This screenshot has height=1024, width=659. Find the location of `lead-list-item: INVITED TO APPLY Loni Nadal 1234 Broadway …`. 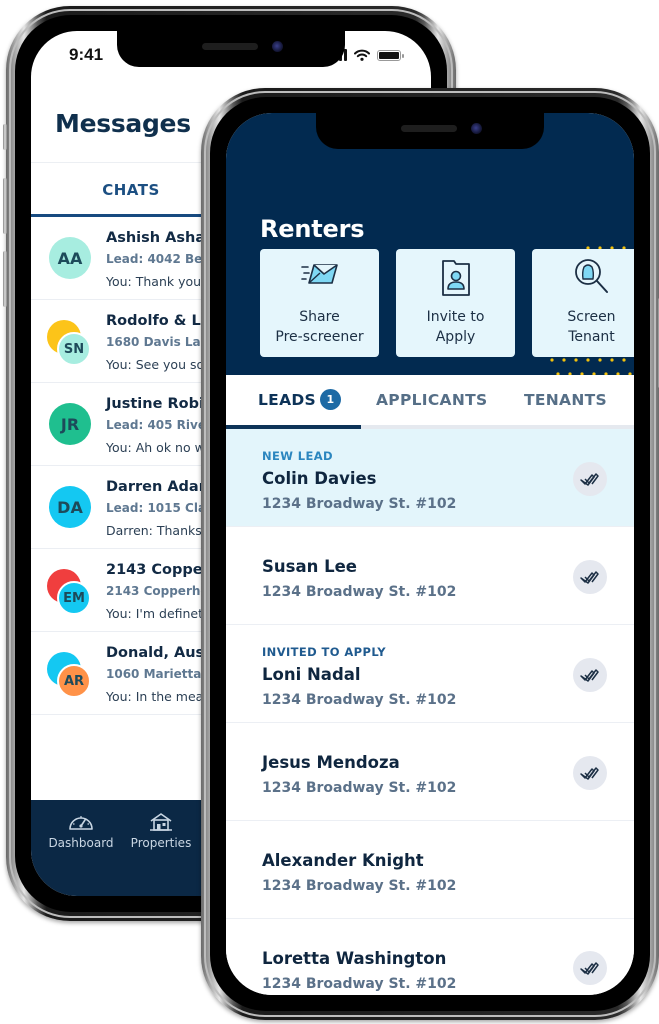

lead-list-item: INVITED TO APPLY Loni Nadal 1234 Broadway … is located at coordinates (430, 674).